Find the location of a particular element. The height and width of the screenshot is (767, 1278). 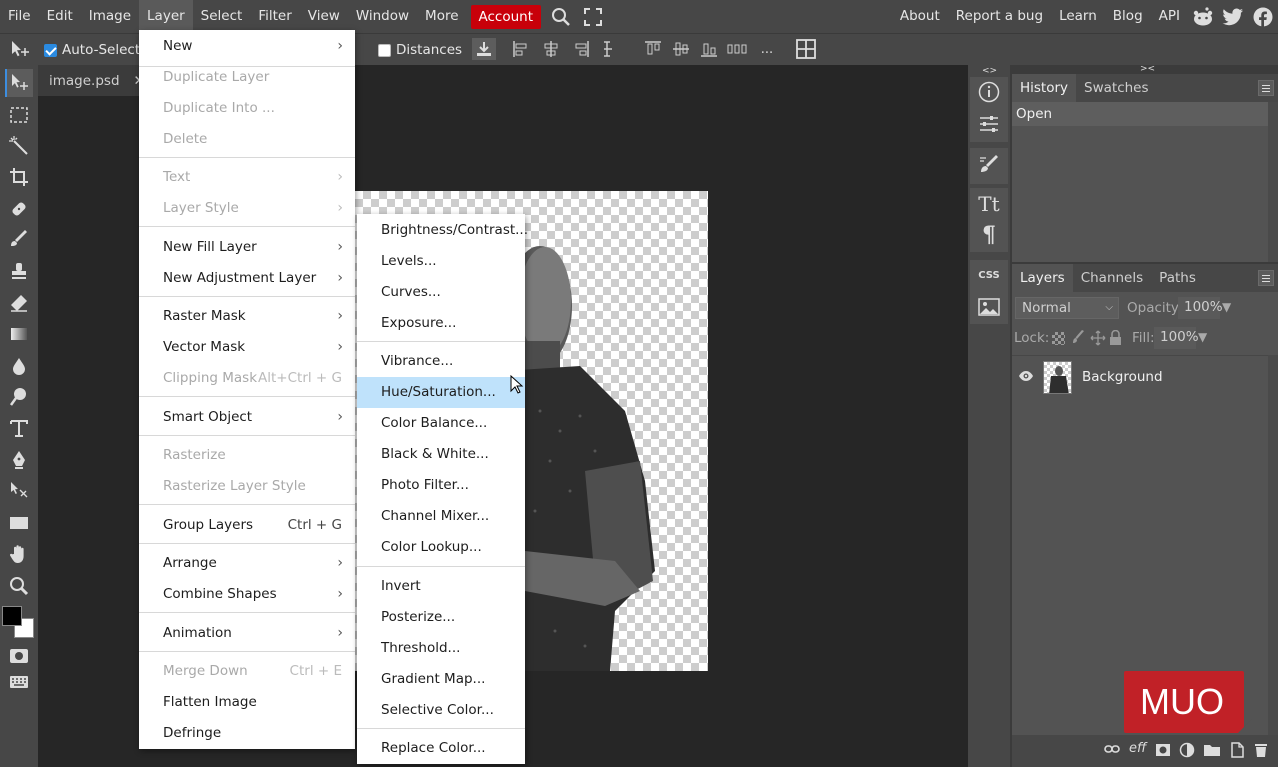

menu-item-raster-mask: Raster Mask › is located at coordinates (247, 316).